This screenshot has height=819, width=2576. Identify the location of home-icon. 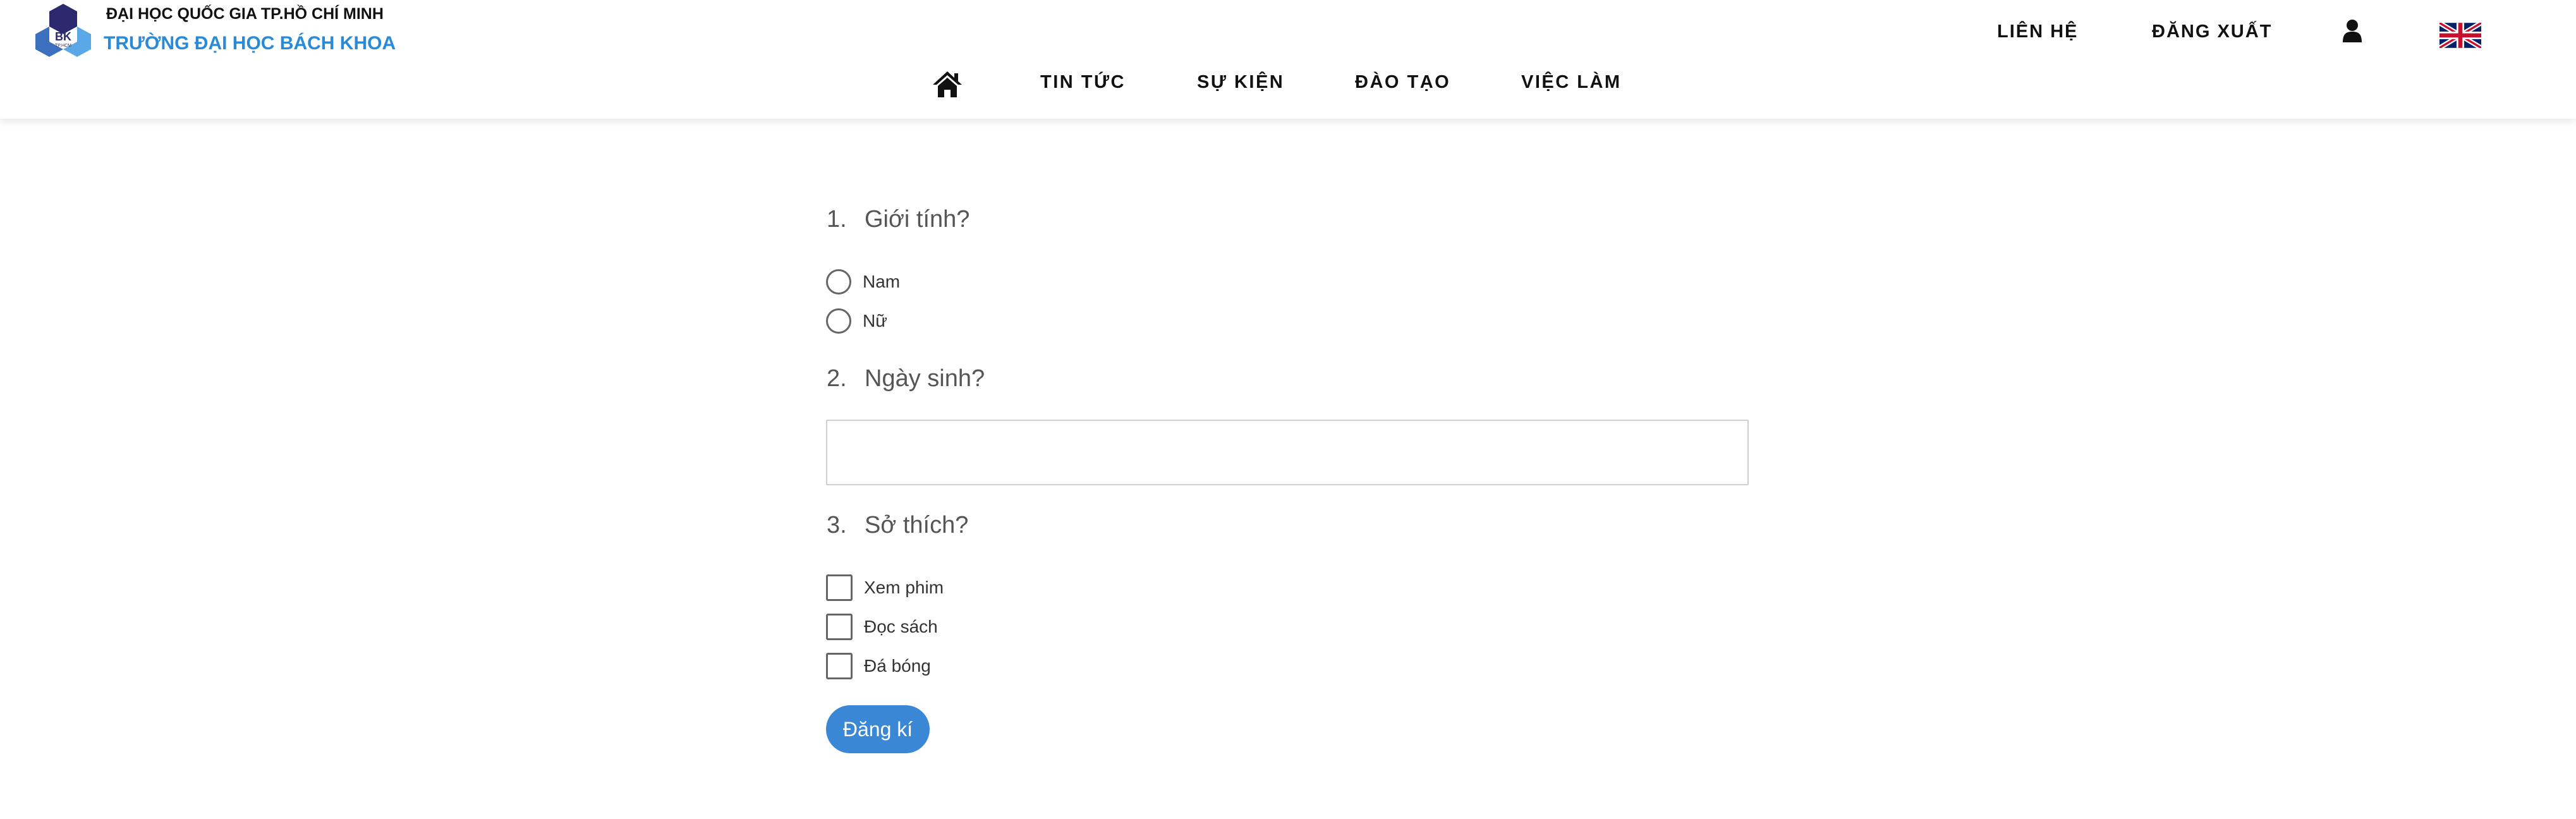
(948, 84).